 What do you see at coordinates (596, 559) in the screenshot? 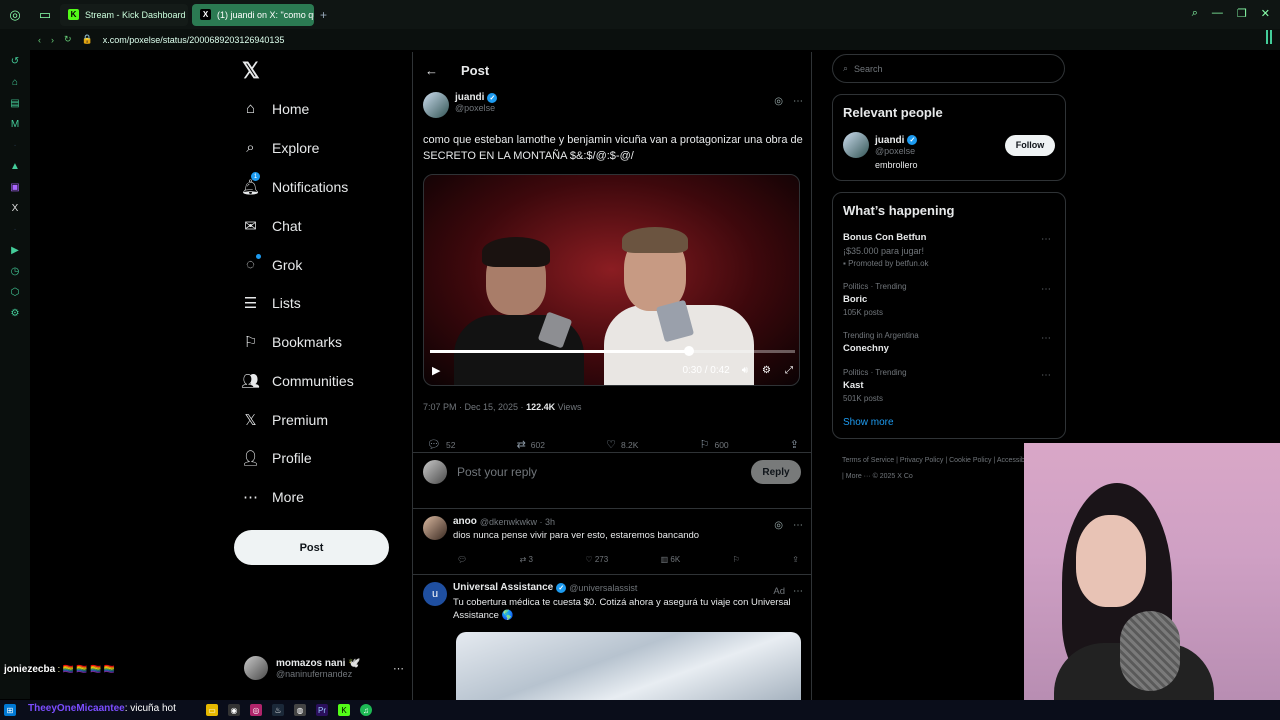
I see `like-action: ♡ 273` at bounding box center [596, 559].